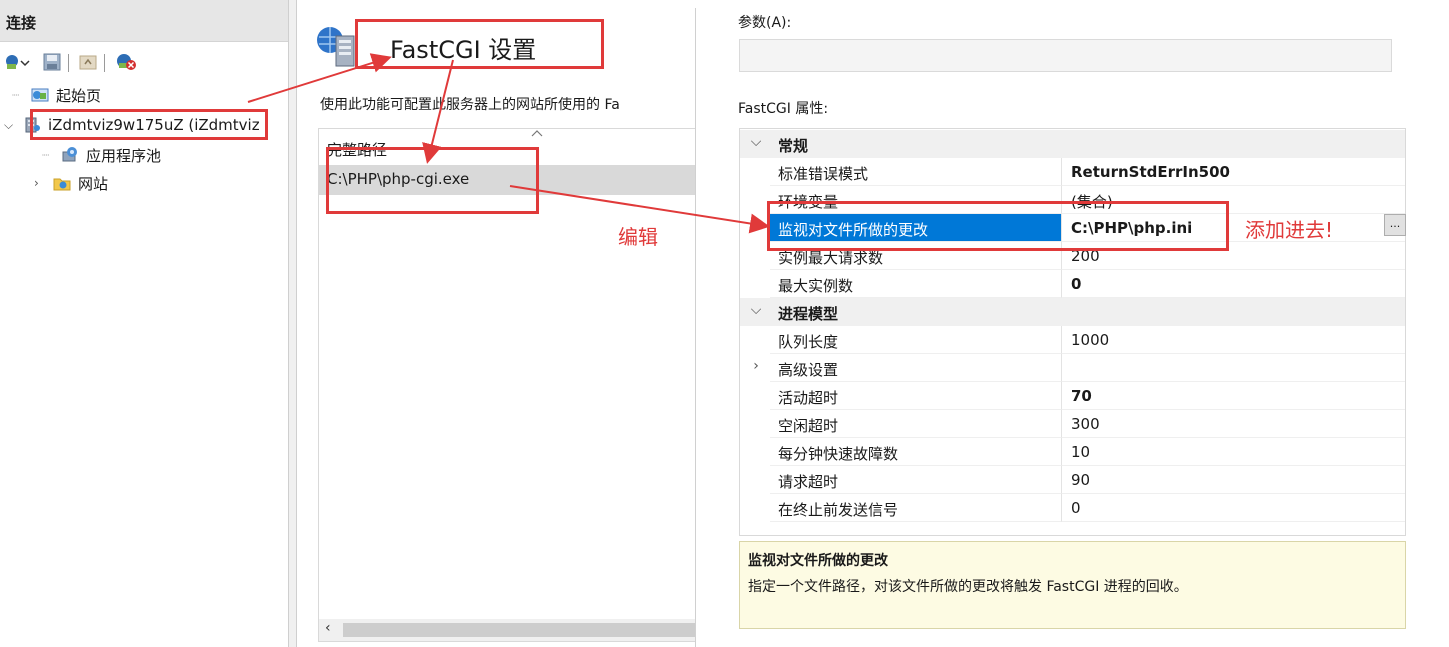 The width and height of the screenshot is (1449, 647). I want to click on save-icon, so click(52, 62).